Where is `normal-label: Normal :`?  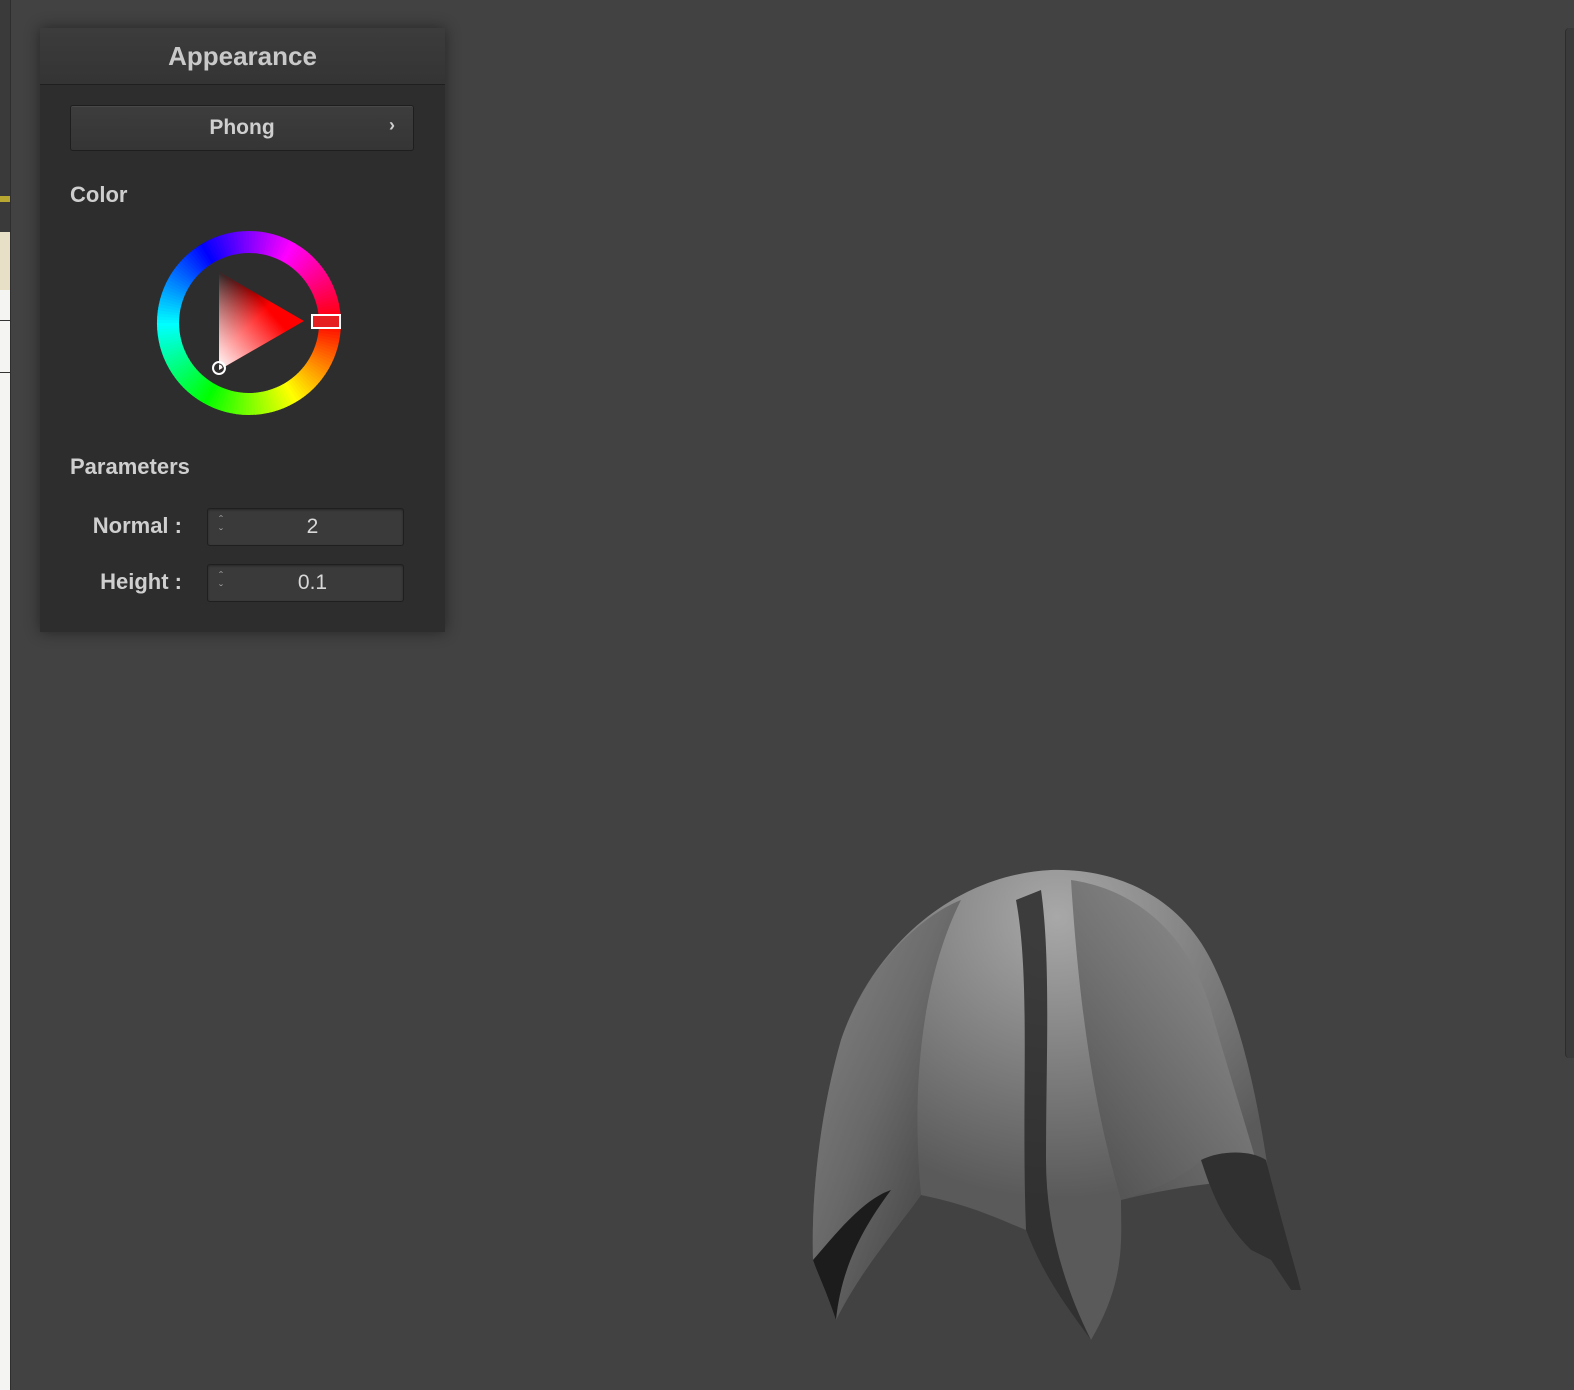
normal-label: Normal : is located at coordinates (137, 525).